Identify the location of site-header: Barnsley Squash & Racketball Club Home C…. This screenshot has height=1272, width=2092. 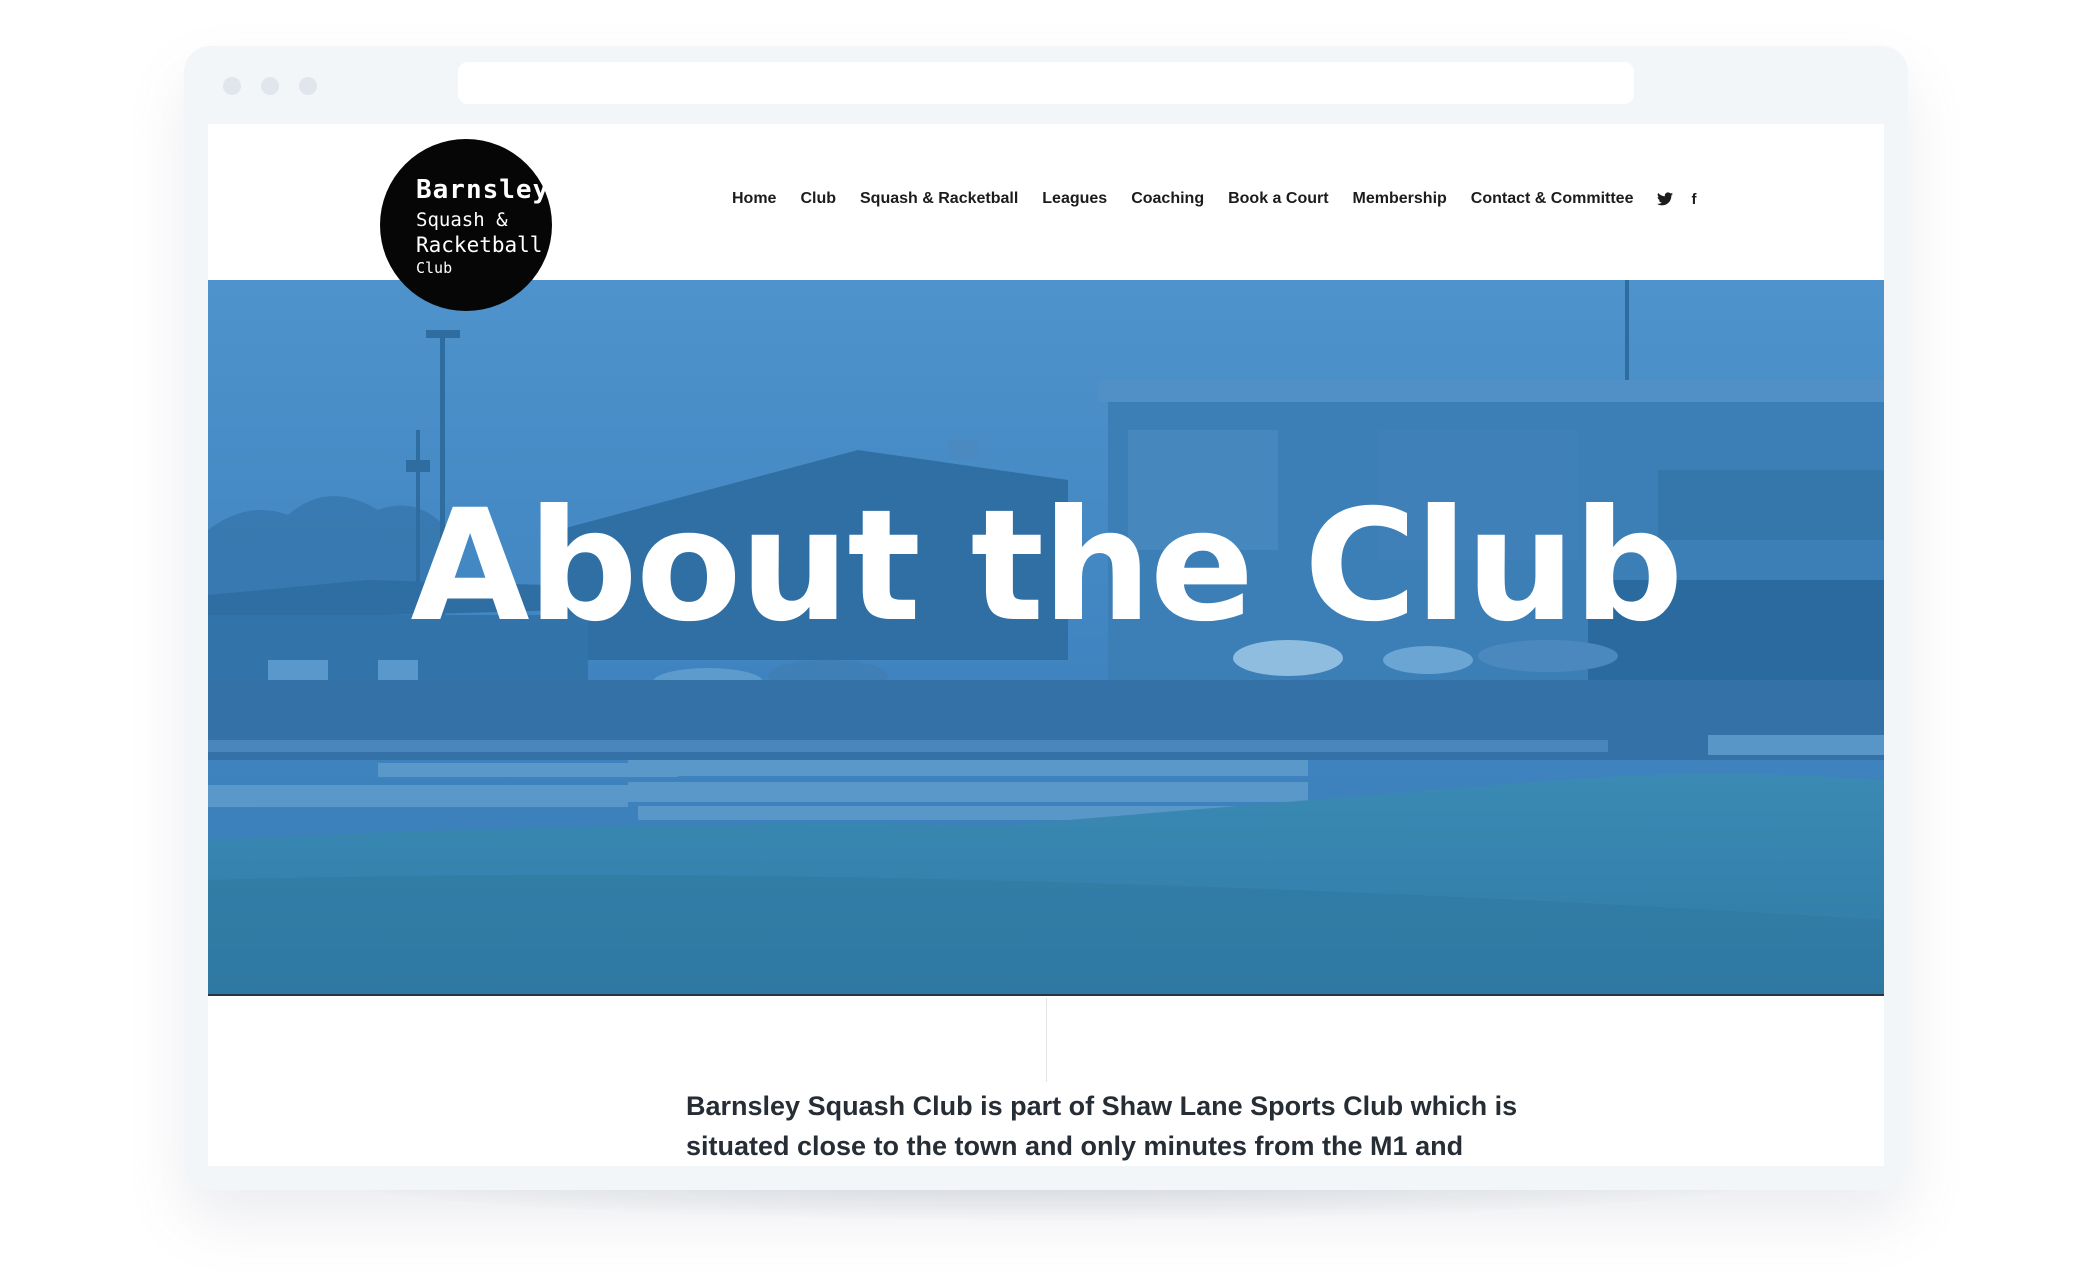
(1046, 217).